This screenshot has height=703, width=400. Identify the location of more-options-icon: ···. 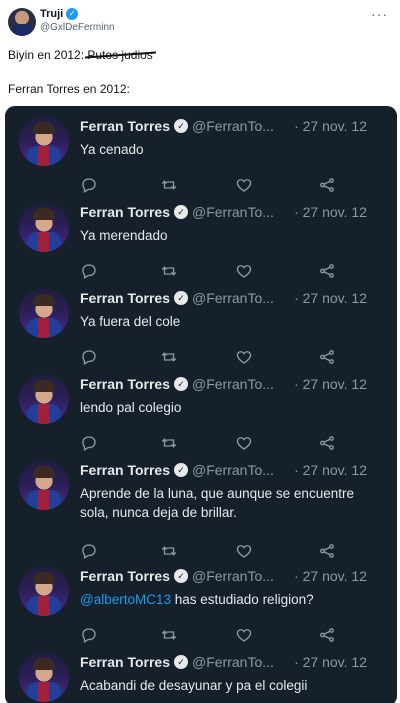
(379, 14).